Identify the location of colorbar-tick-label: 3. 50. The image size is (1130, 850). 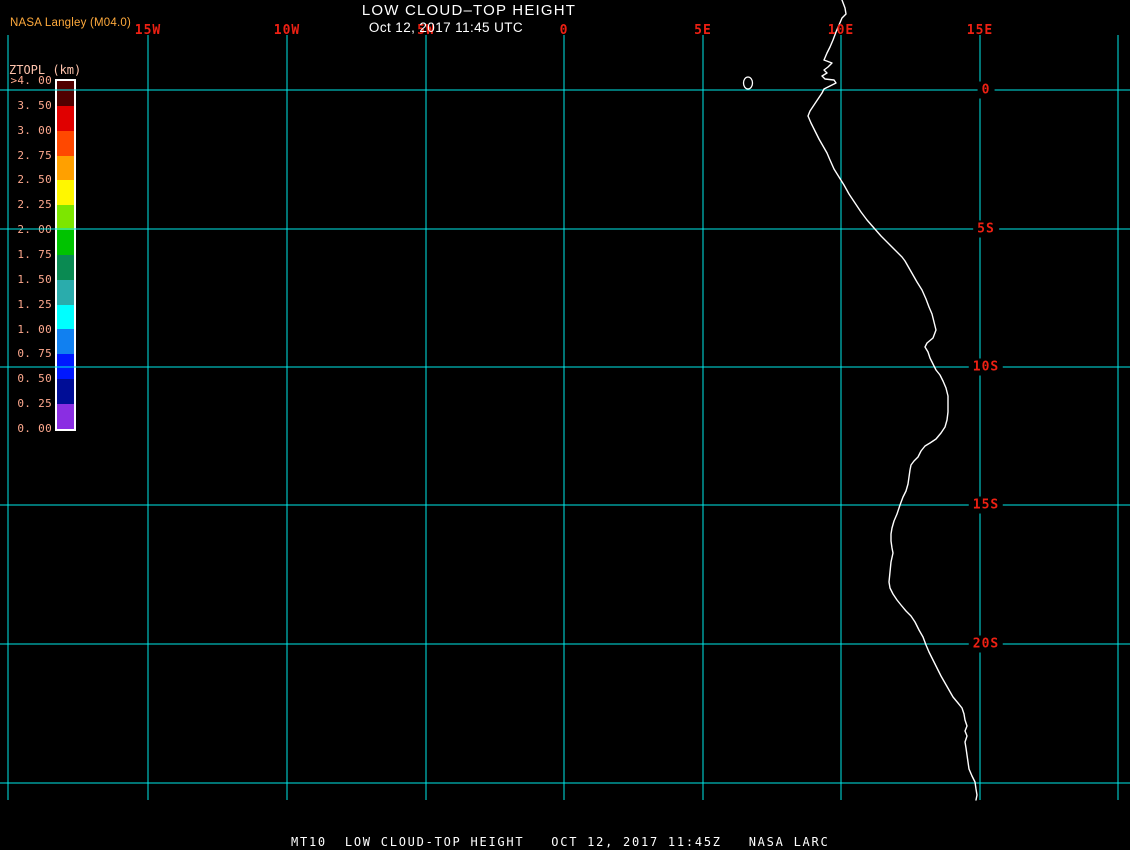
(34, 105).